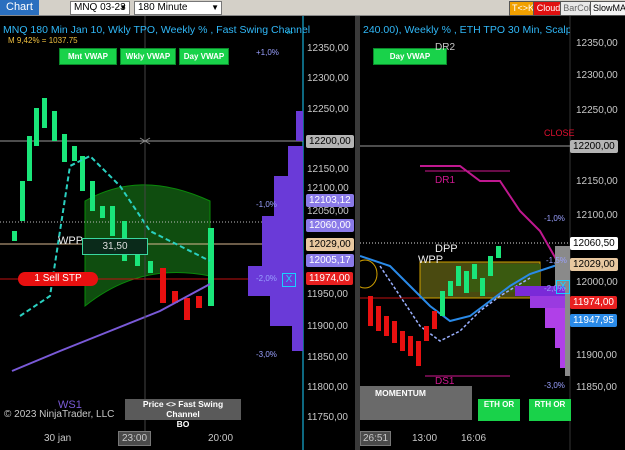  Describe the element at coordinates (550, 410) in the screenshot. I see `rth-or-button: RTH OR` at that location.